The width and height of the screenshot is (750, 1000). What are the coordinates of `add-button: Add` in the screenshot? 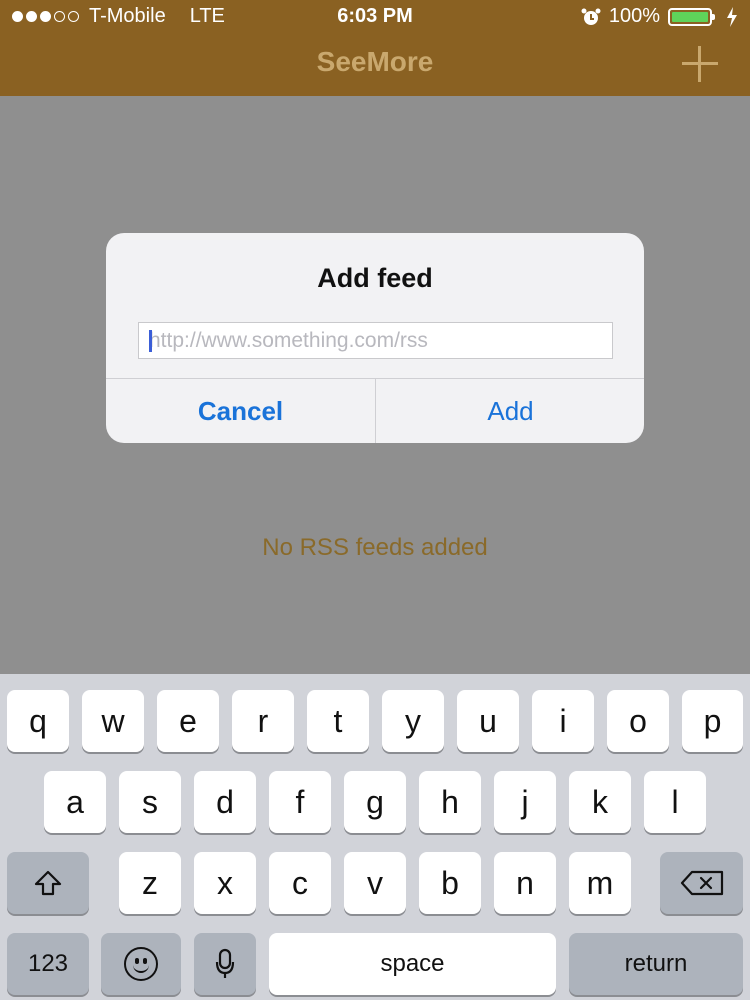 It's located at (510, 411).